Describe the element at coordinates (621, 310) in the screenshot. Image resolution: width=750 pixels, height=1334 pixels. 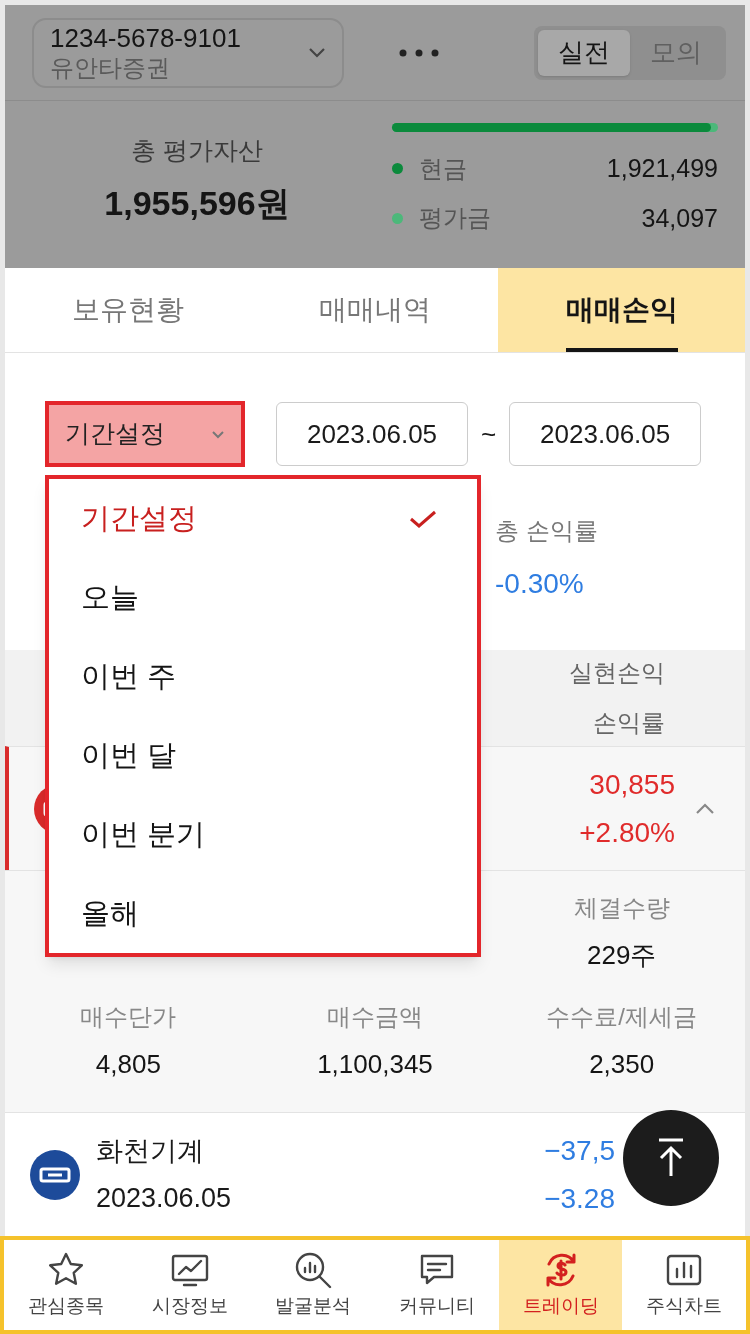
I see `tab: 매매손익` at that location.